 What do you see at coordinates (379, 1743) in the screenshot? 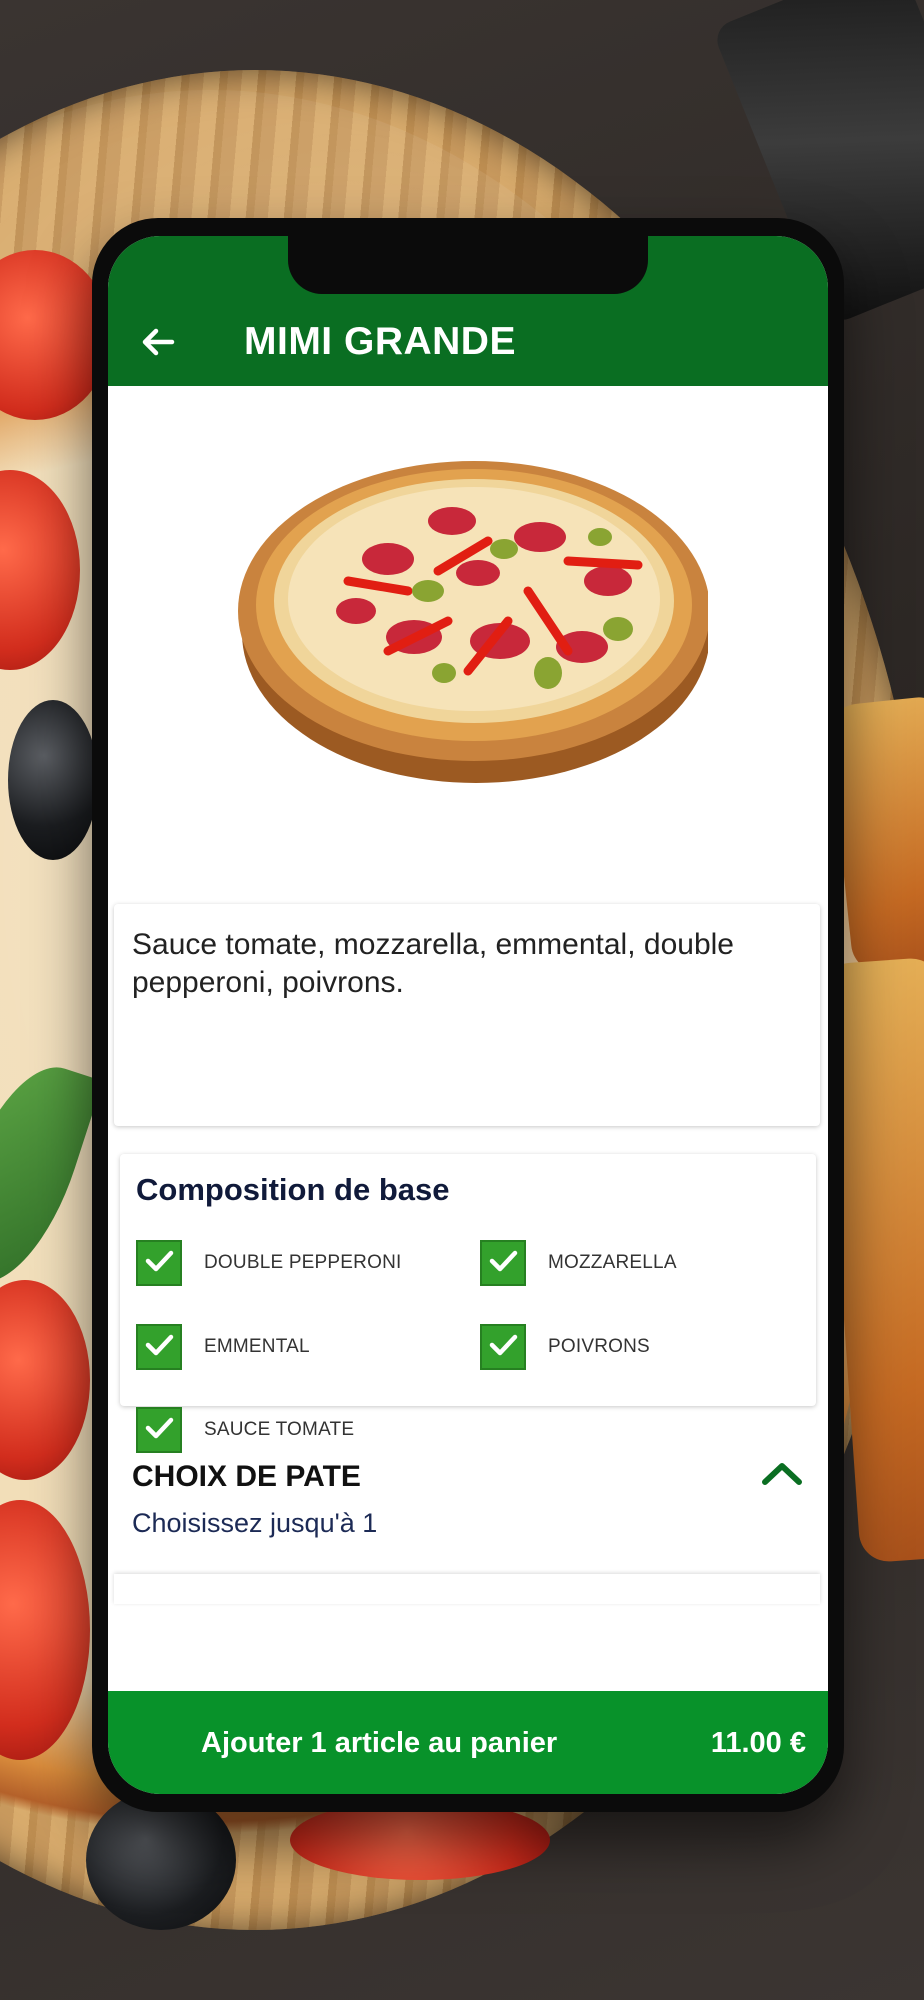
I see `add-to-cart-label: Ajouter 1 article au panier` at bounding box center [379, 1743].